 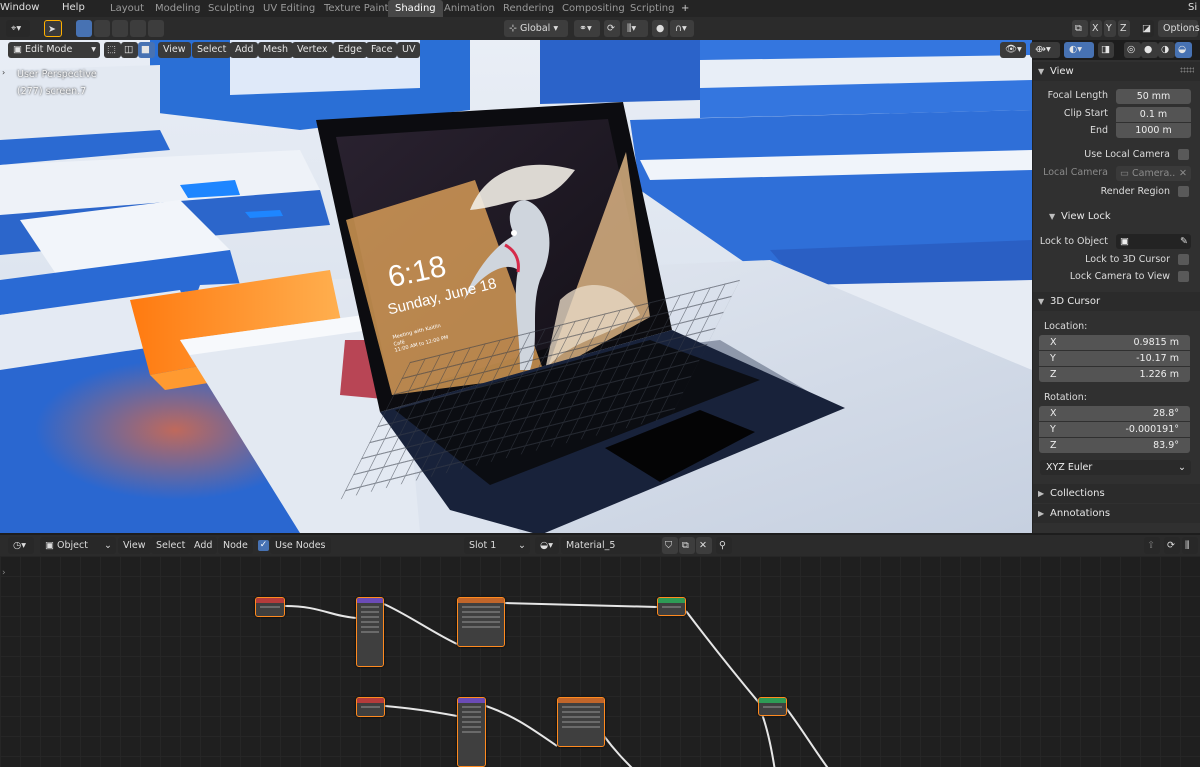 What do you see at coordinates (660, 28) in the screenshot?
I see `proportional-edit-icon: ●` at bounding box center [660, 28].